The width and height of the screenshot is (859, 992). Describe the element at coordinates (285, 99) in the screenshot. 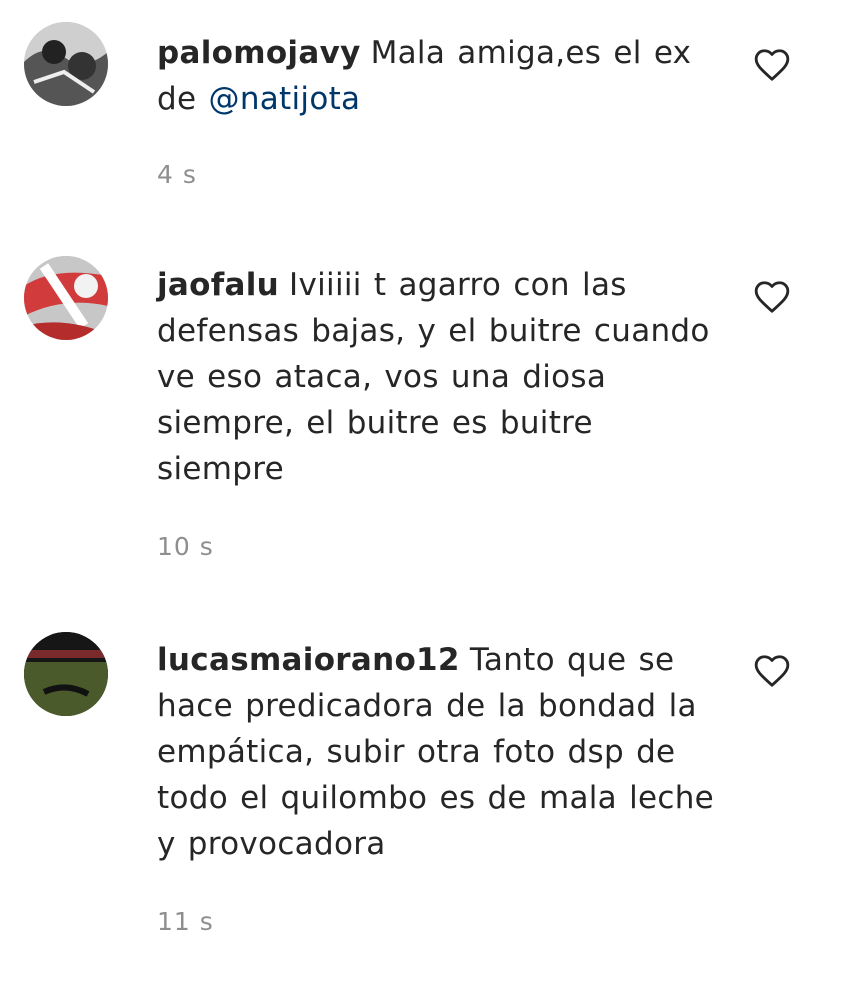

I see `mention-link: @natijota` at that location.